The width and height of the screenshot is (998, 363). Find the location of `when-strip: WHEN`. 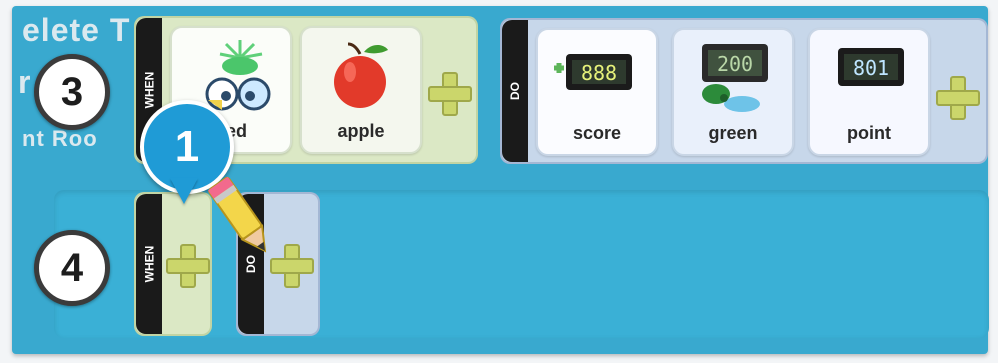

when-strip: WHEN is located at coordinates (149, 264).